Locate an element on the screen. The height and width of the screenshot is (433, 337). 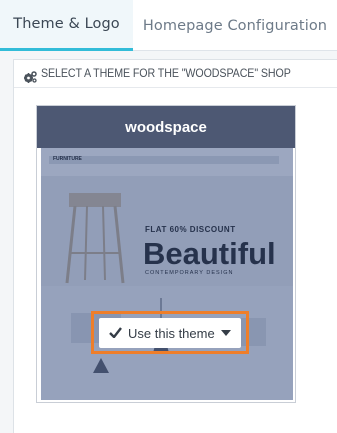
tab-theme-logo: Theme & Logo is located at coordinates (66, 25).